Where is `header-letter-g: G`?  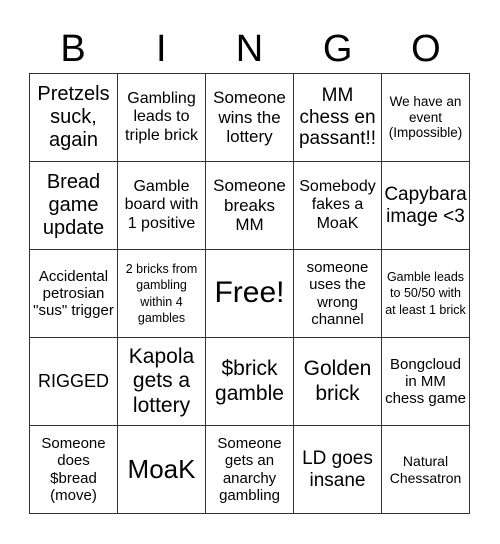
header-letter-g: G is located at coordinates (337, 49).